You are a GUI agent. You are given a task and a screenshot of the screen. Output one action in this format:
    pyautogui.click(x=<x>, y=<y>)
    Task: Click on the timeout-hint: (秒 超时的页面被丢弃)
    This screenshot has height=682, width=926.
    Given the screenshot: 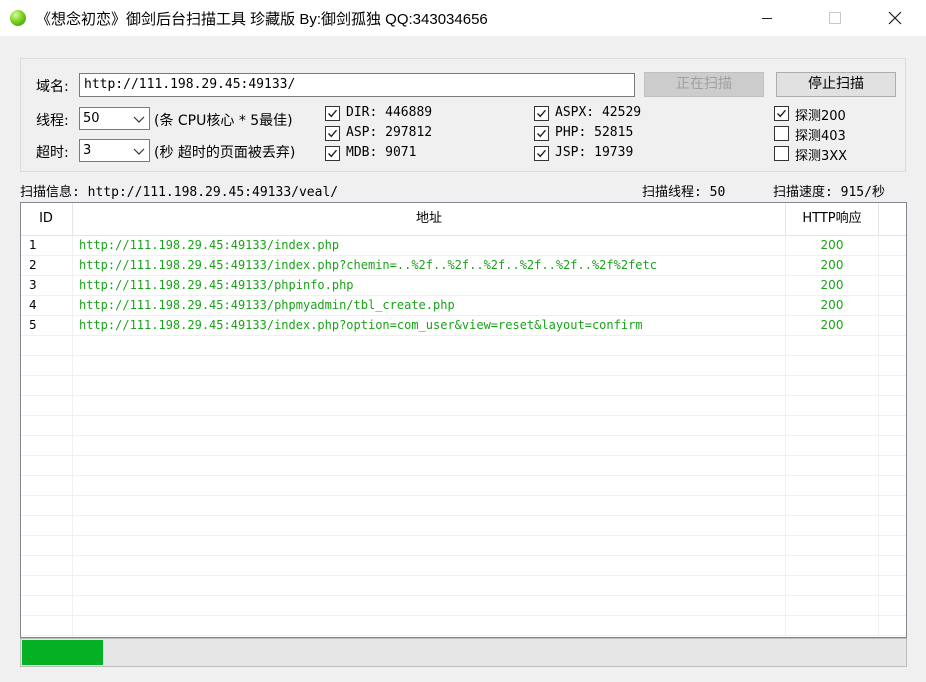 What is the action you would take?
    pyautogui.click(x=225, y=153)
    